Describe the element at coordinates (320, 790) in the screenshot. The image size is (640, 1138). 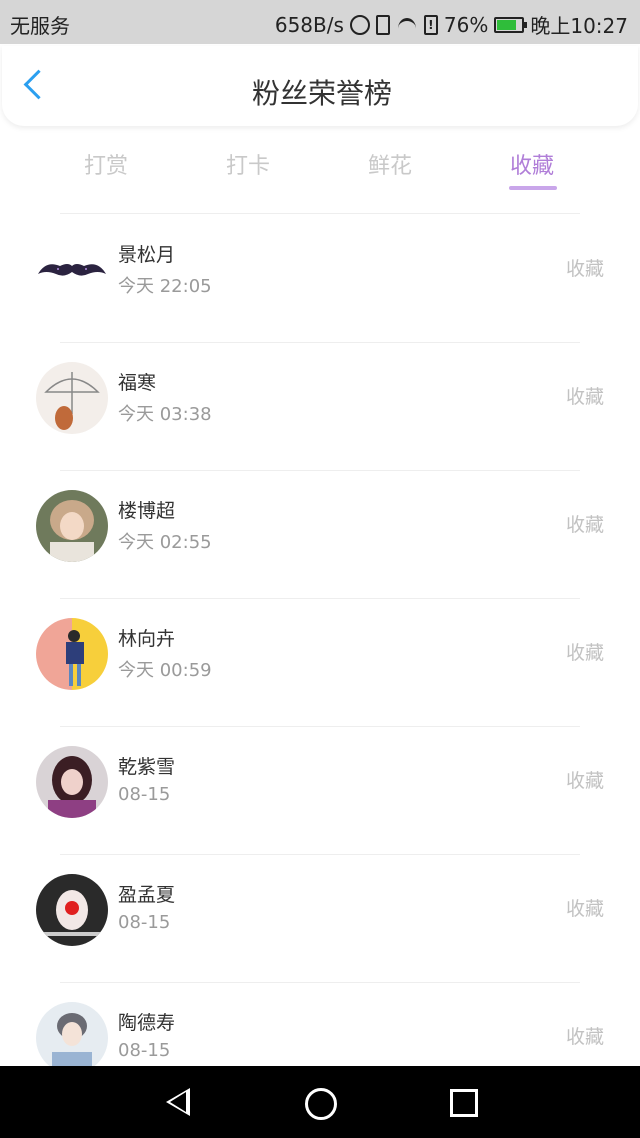
I see `list-item: 乾紫雪 08-15 收藏` at that location.